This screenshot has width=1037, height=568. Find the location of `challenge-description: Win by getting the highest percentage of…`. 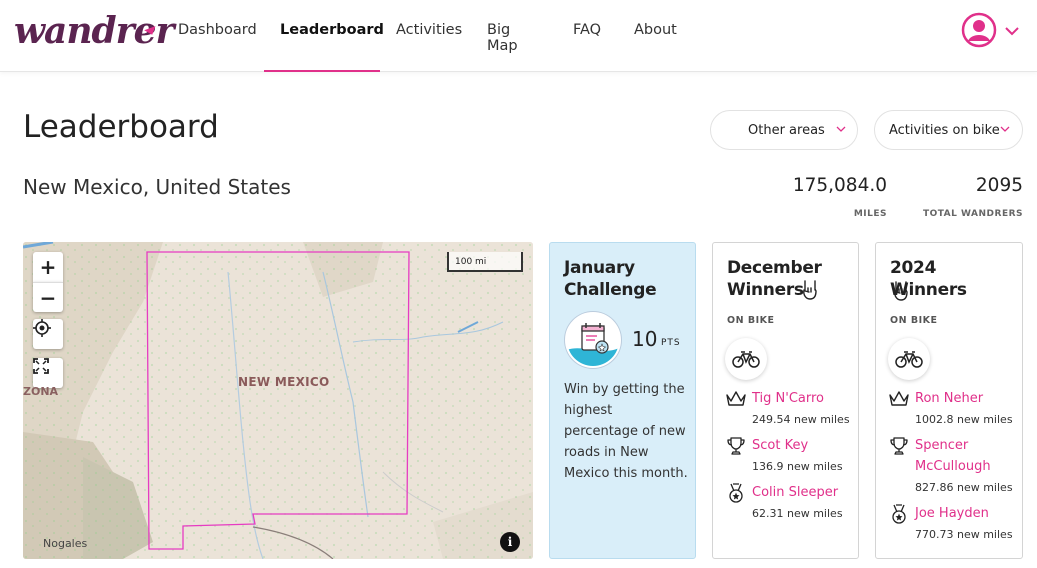

challenge-description: Win by getting the highest percentage of… is located at coordinates (626, 431).